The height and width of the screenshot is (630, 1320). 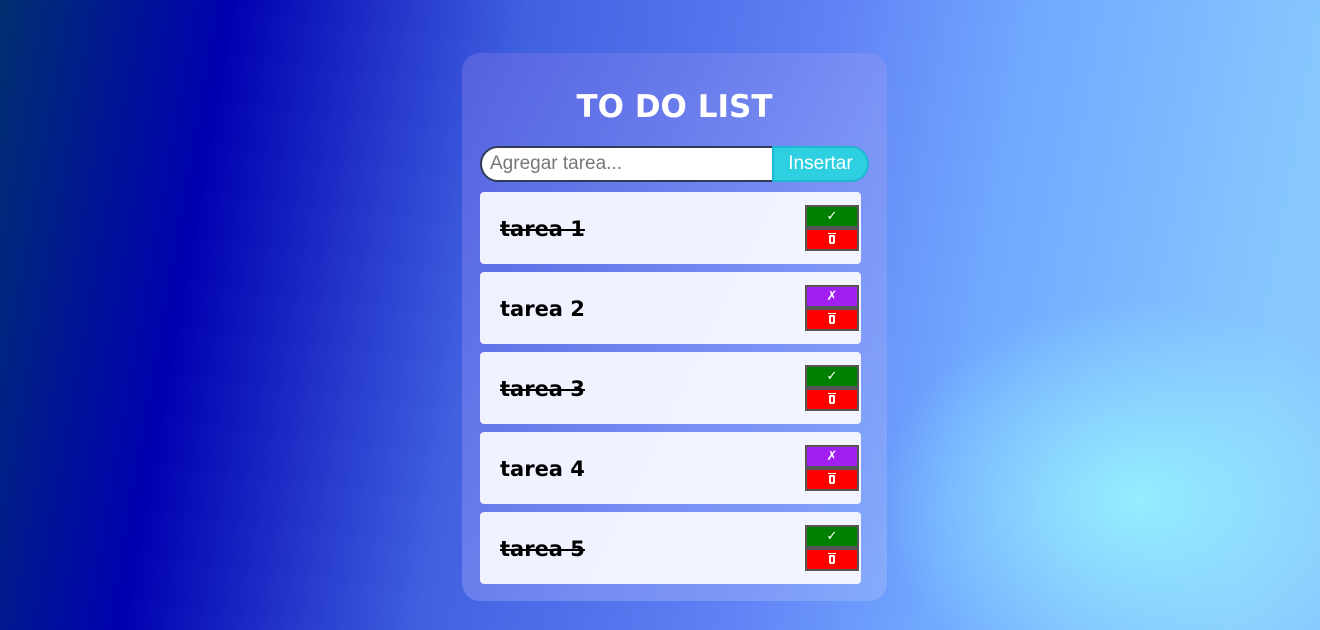 I want to click on task-item: tarea 3 ✓, so click(x=670, y=388).